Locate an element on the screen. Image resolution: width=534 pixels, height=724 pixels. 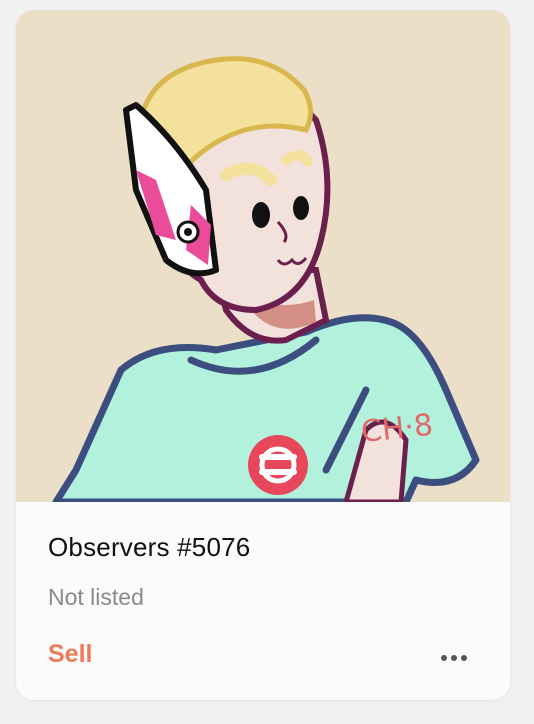
listing-status: Not listed is located at coordinates (96, 597).